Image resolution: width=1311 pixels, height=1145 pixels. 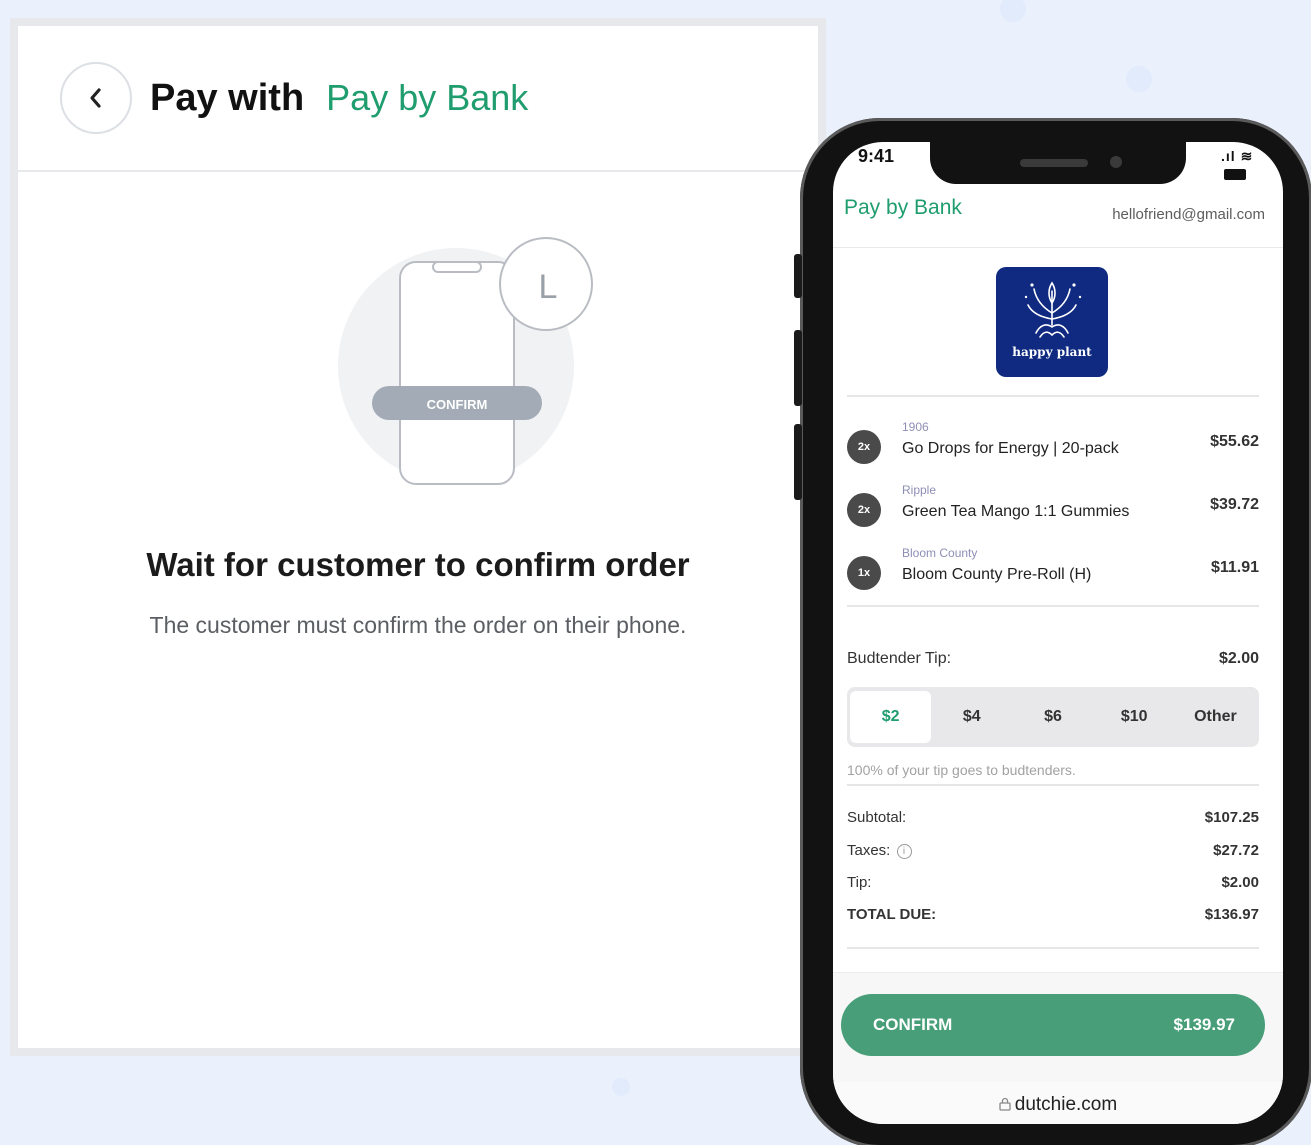 What do you see at coordinates (548, 287) in the screenshot?
I see `svg-text: L` at bounding box center [548, 287].